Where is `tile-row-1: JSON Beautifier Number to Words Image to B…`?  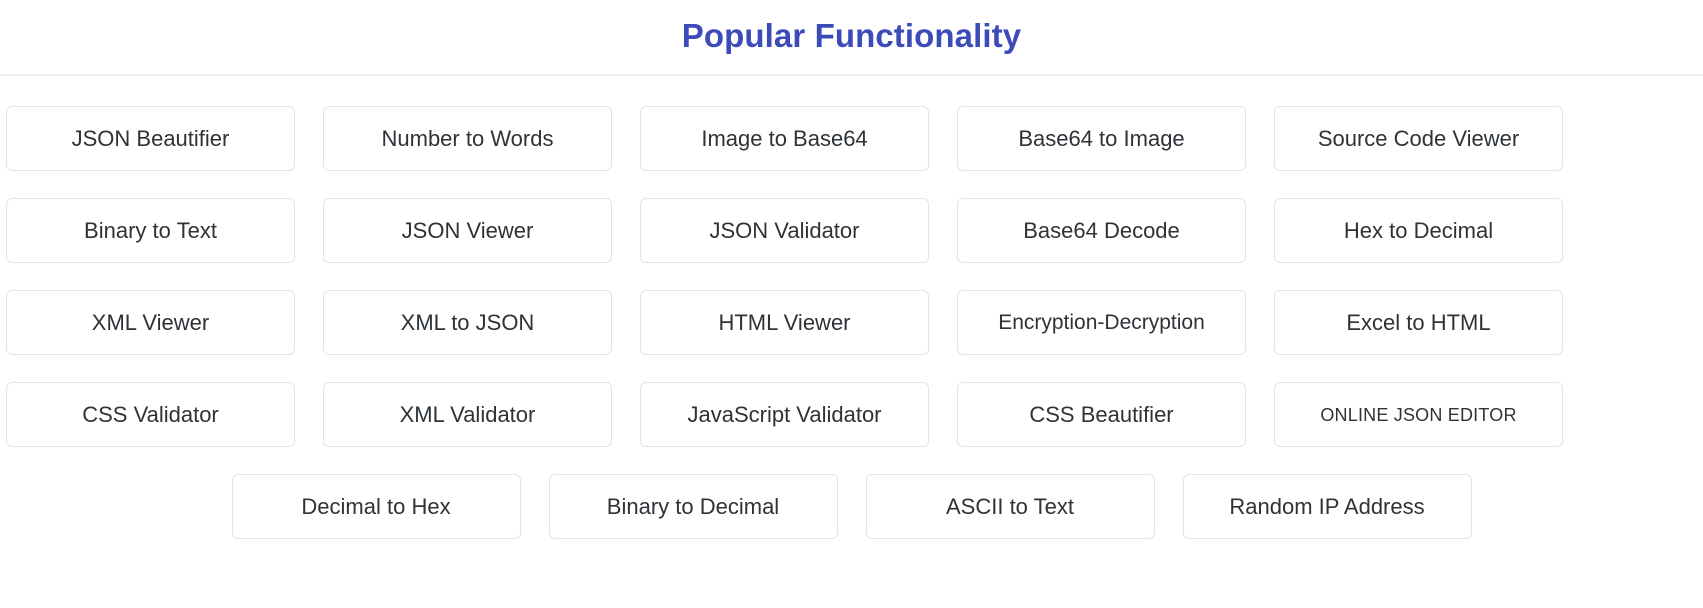 tile-row-1: JSON Beautifier Number to Words Image to B… is located at coordinates (851, 138).